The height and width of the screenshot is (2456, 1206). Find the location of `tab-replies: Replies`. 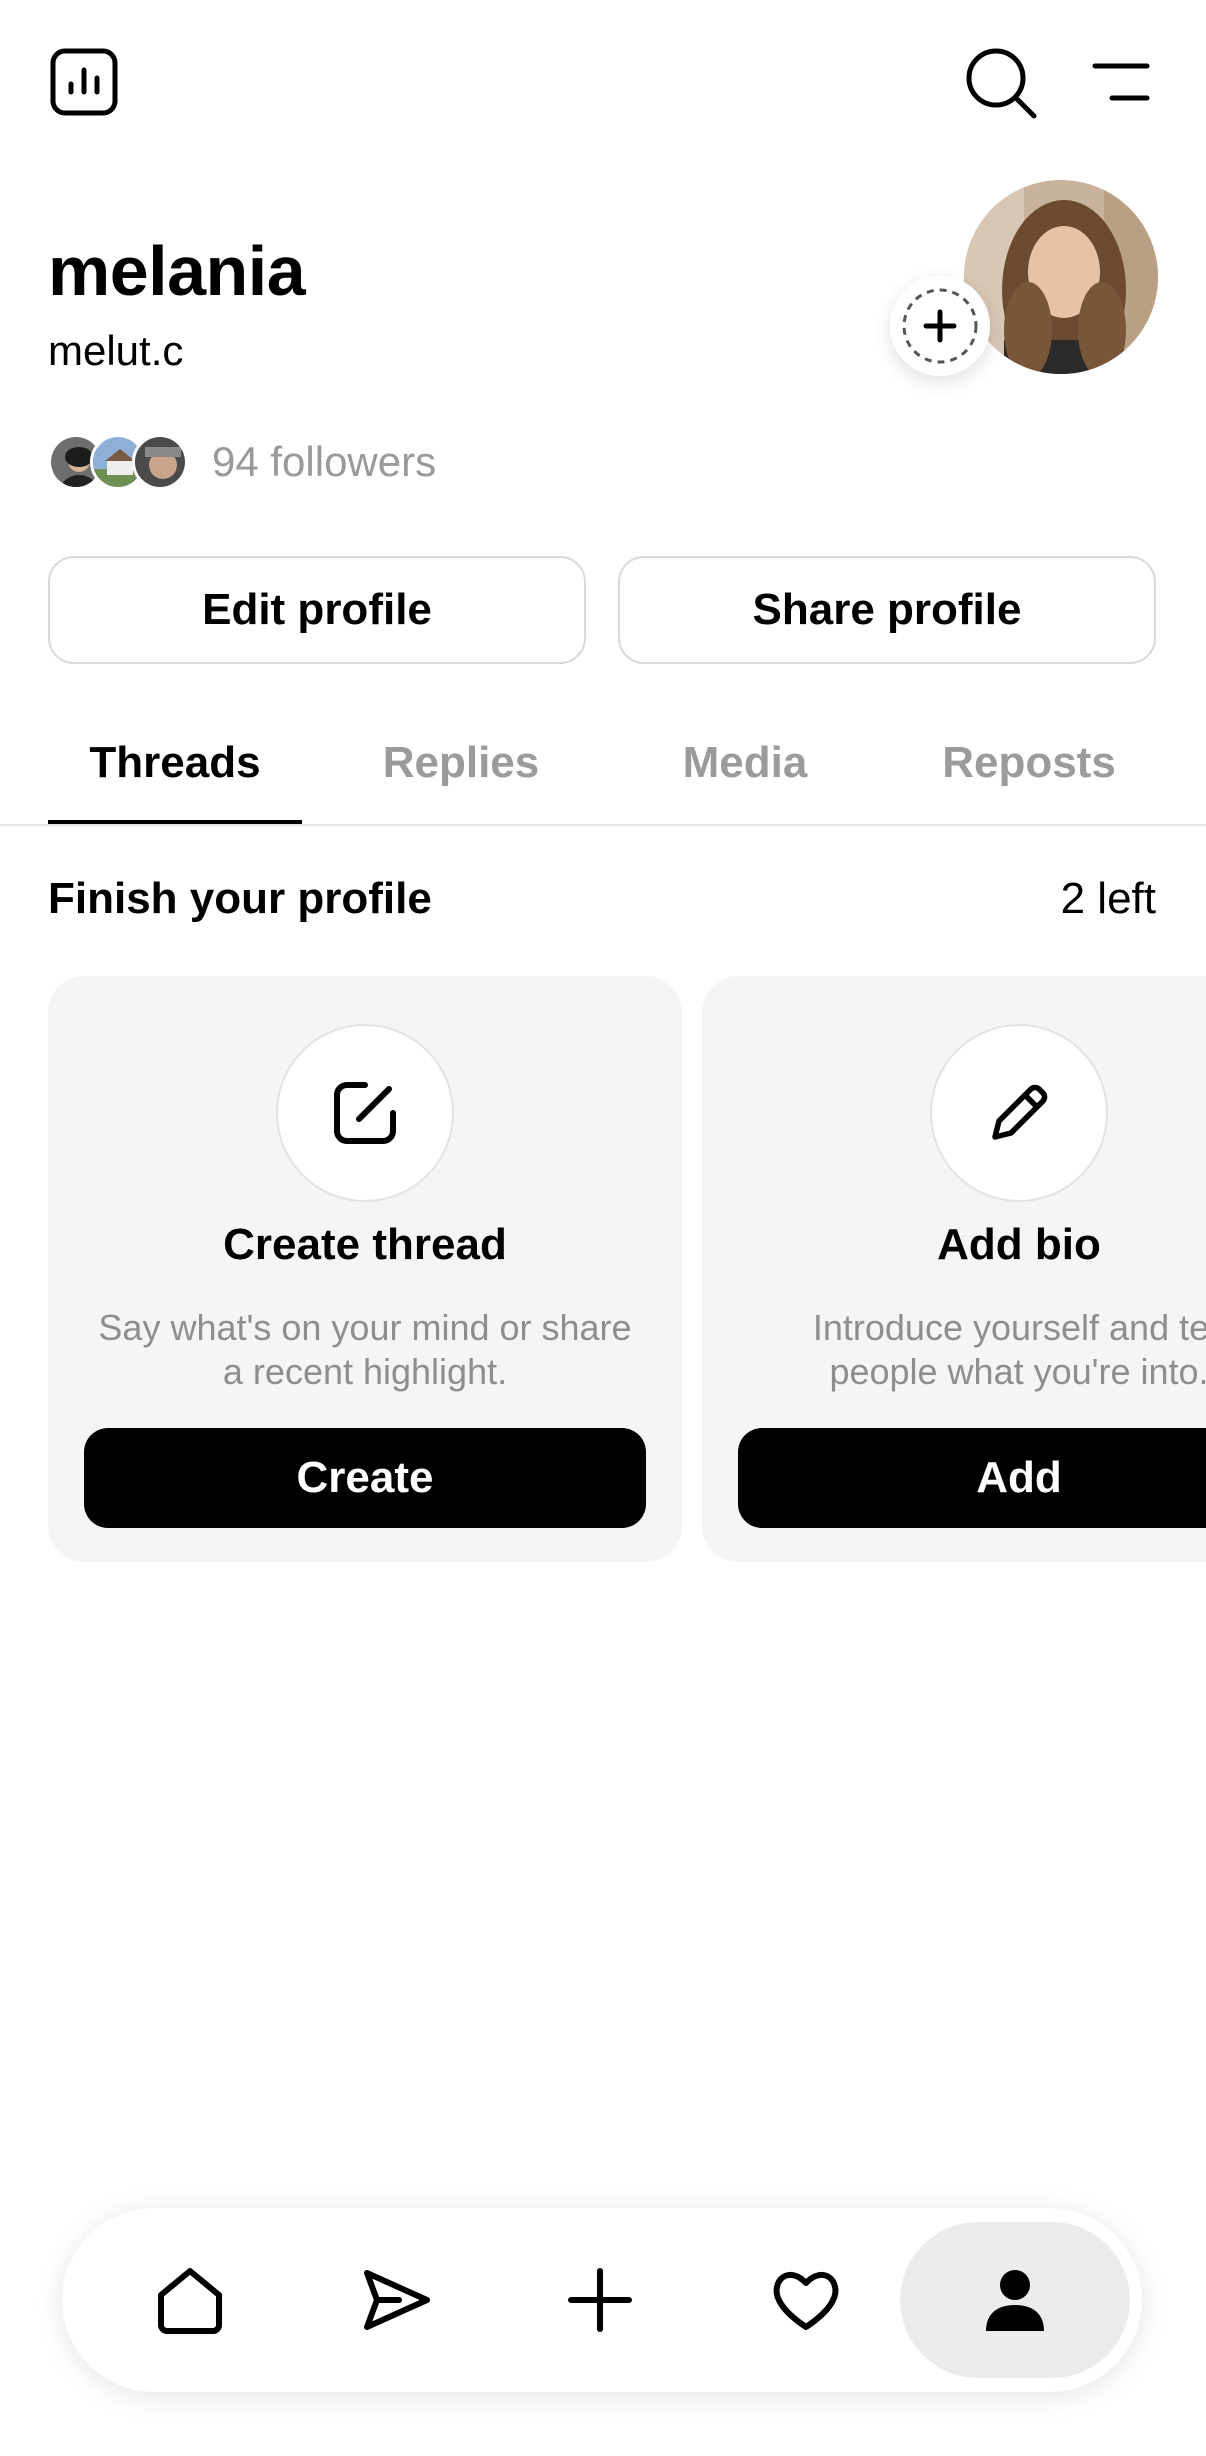

tab-replies: Replies is located at coordinates (461, 763).